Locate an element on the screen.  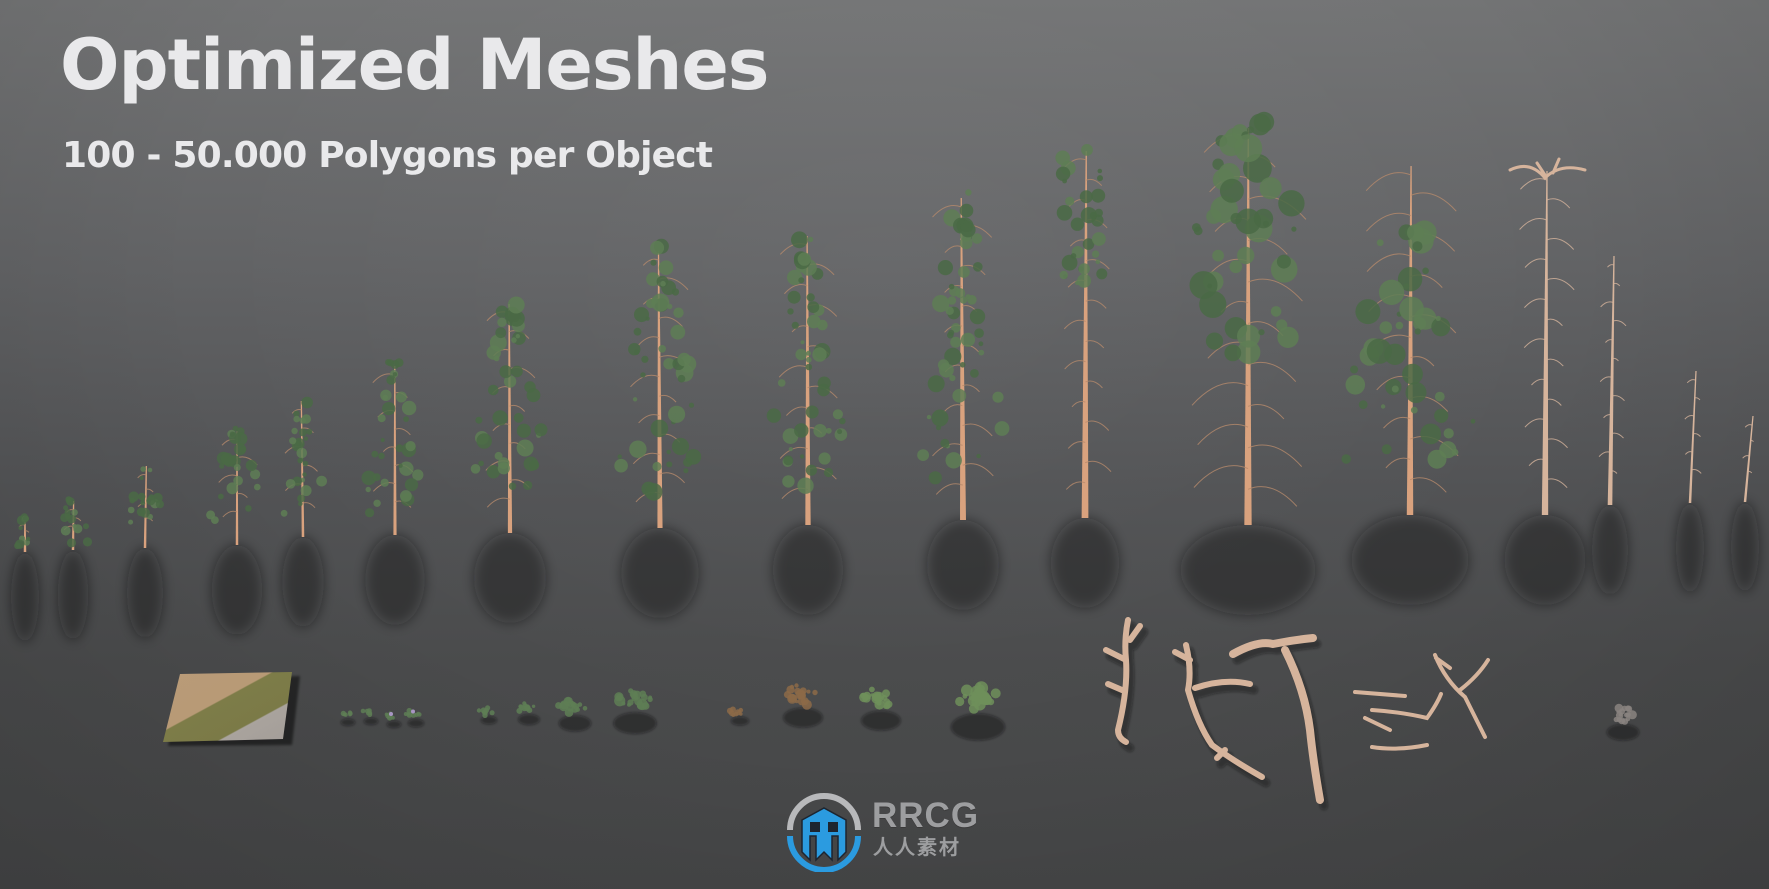
ground-tile is located at coordinates (227, 707).